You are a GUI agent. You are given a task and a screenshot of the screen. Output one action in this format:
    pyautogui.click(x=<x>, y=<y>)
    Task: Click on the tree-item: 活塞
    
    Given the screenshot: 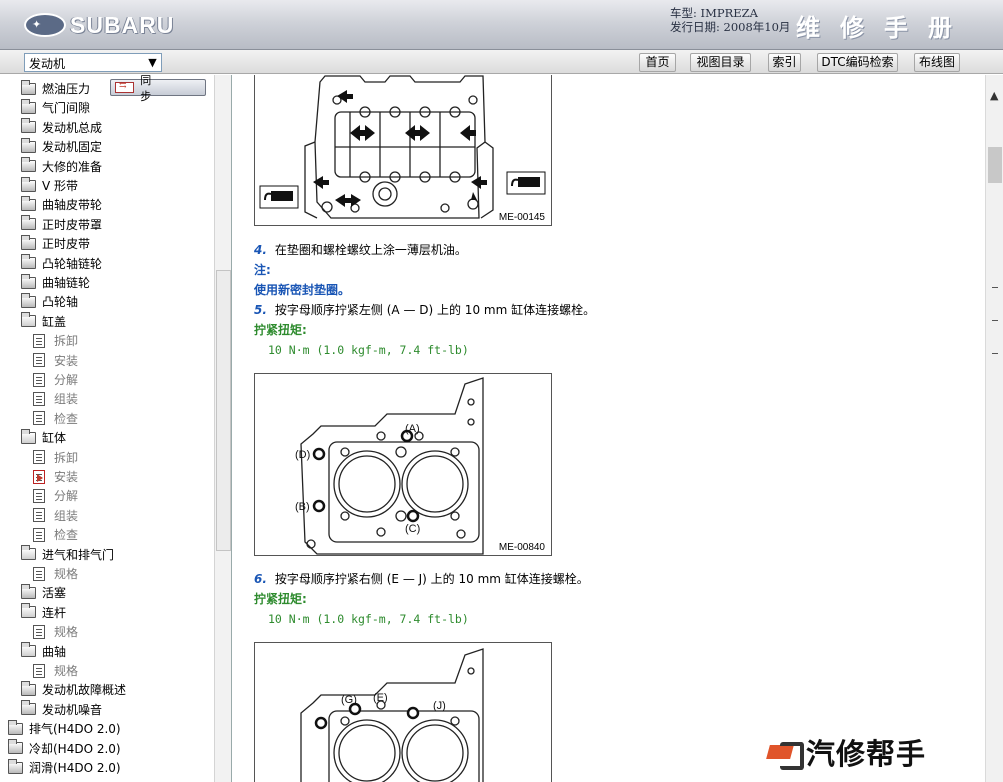 What is the action you would take?
    pyautogui.click(x=43, y=592)
    